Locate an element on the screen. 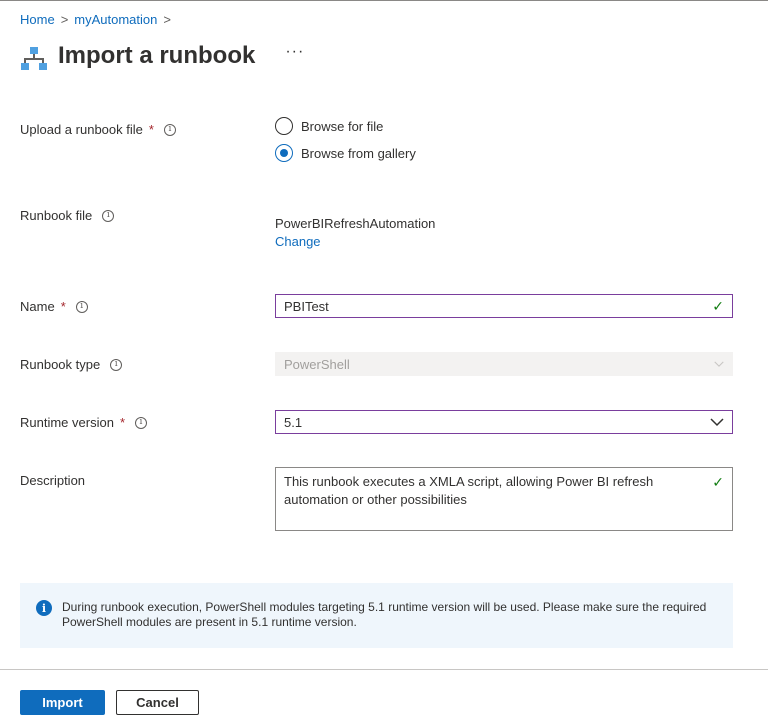  page-header: Import a runbook ··· is located at coordinates (162, 56).